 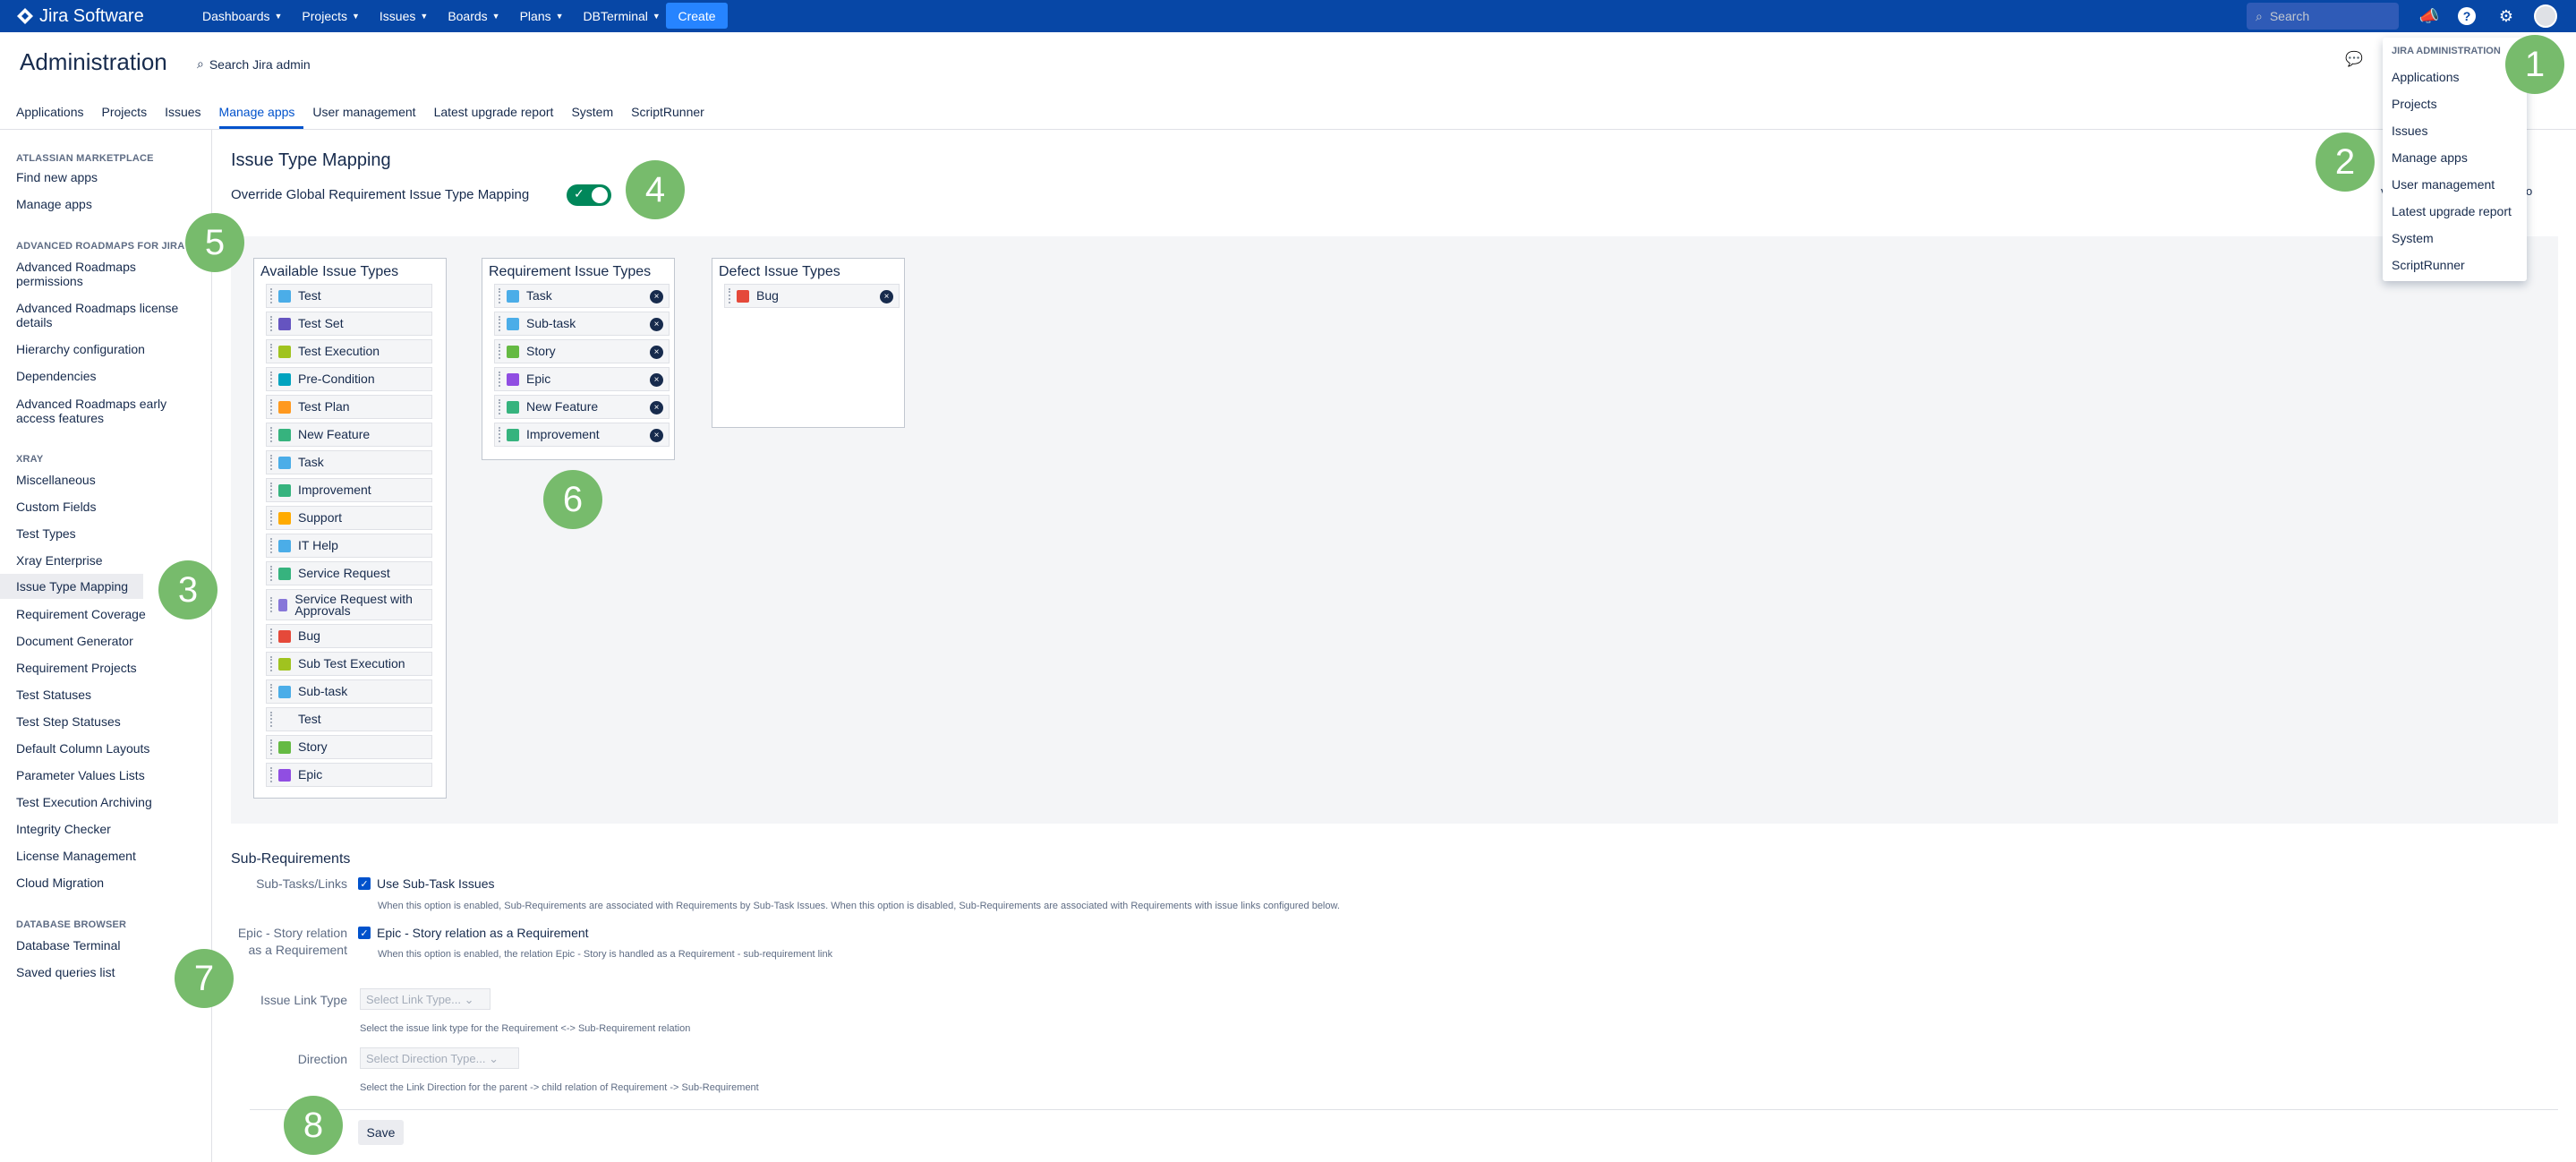 What do you see at coordinates (425, 999) in the screenshot?
I see `link-type-select: Select Link Type... ⌄` at bounding box center [425, 999].